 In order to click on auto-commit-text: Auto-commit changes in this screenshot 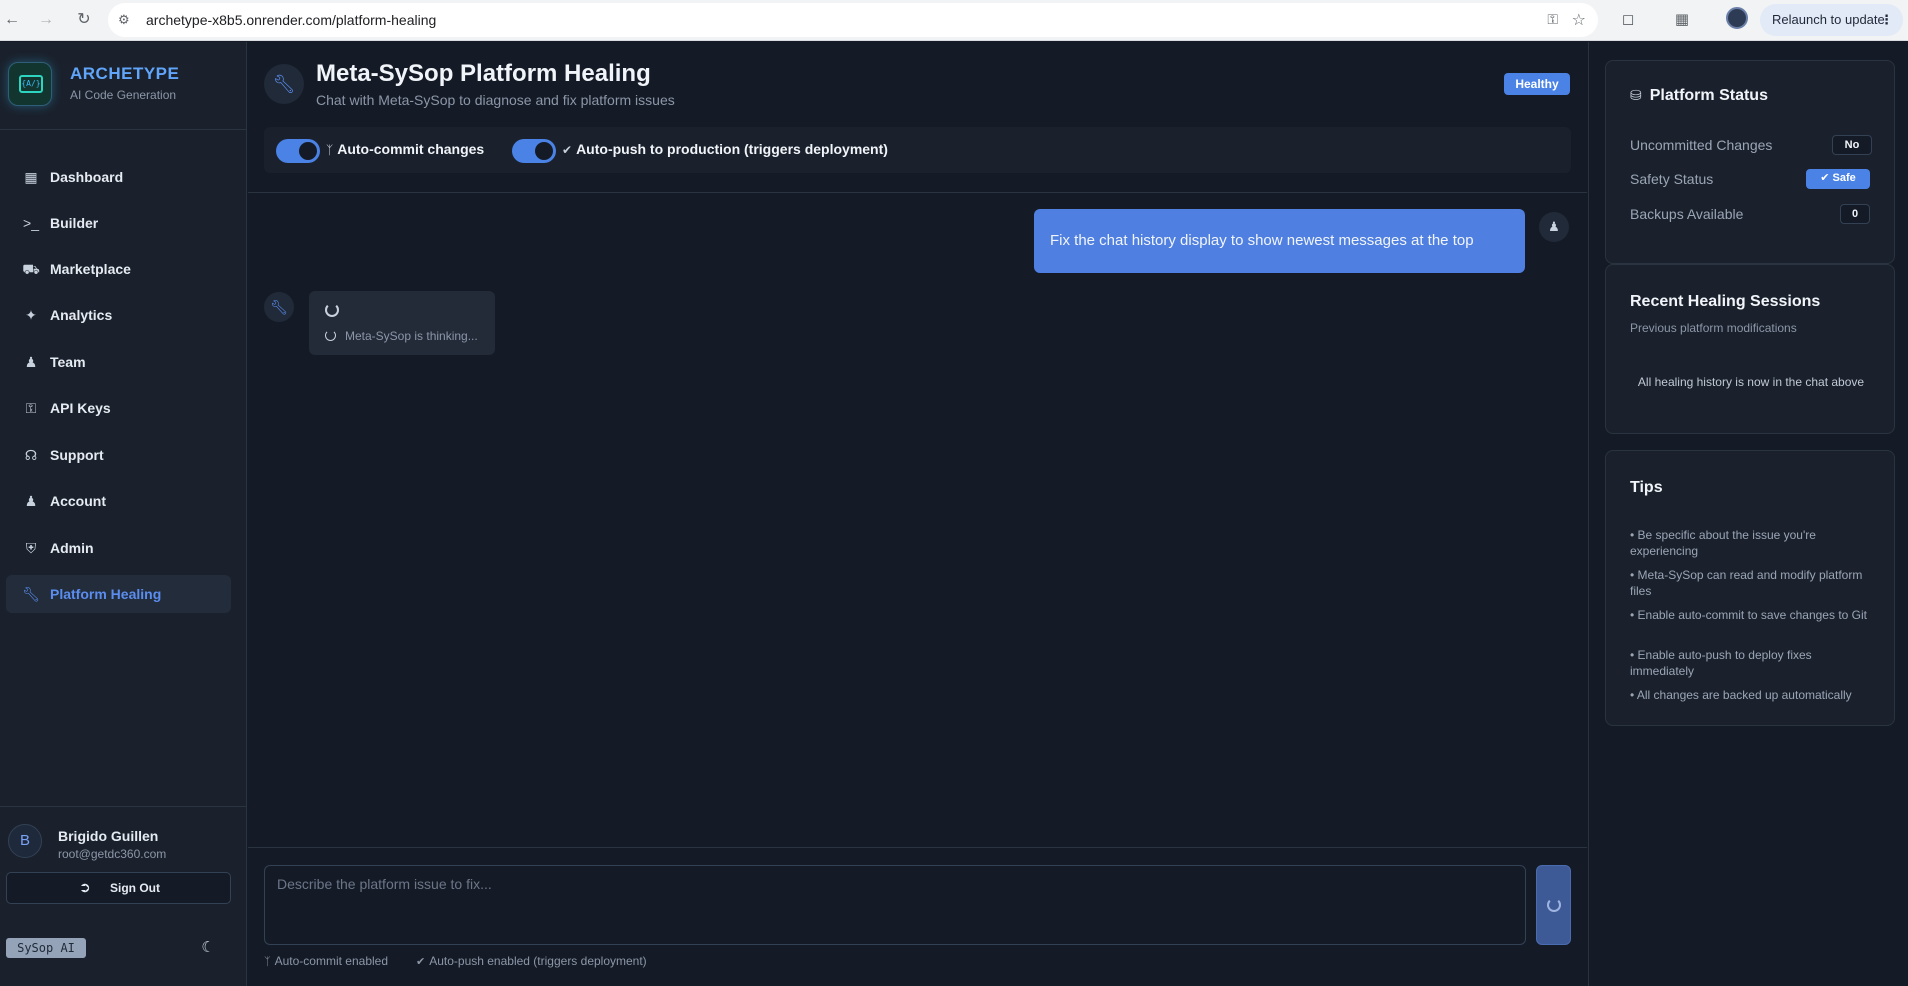, I will do `click(411, 149)`.